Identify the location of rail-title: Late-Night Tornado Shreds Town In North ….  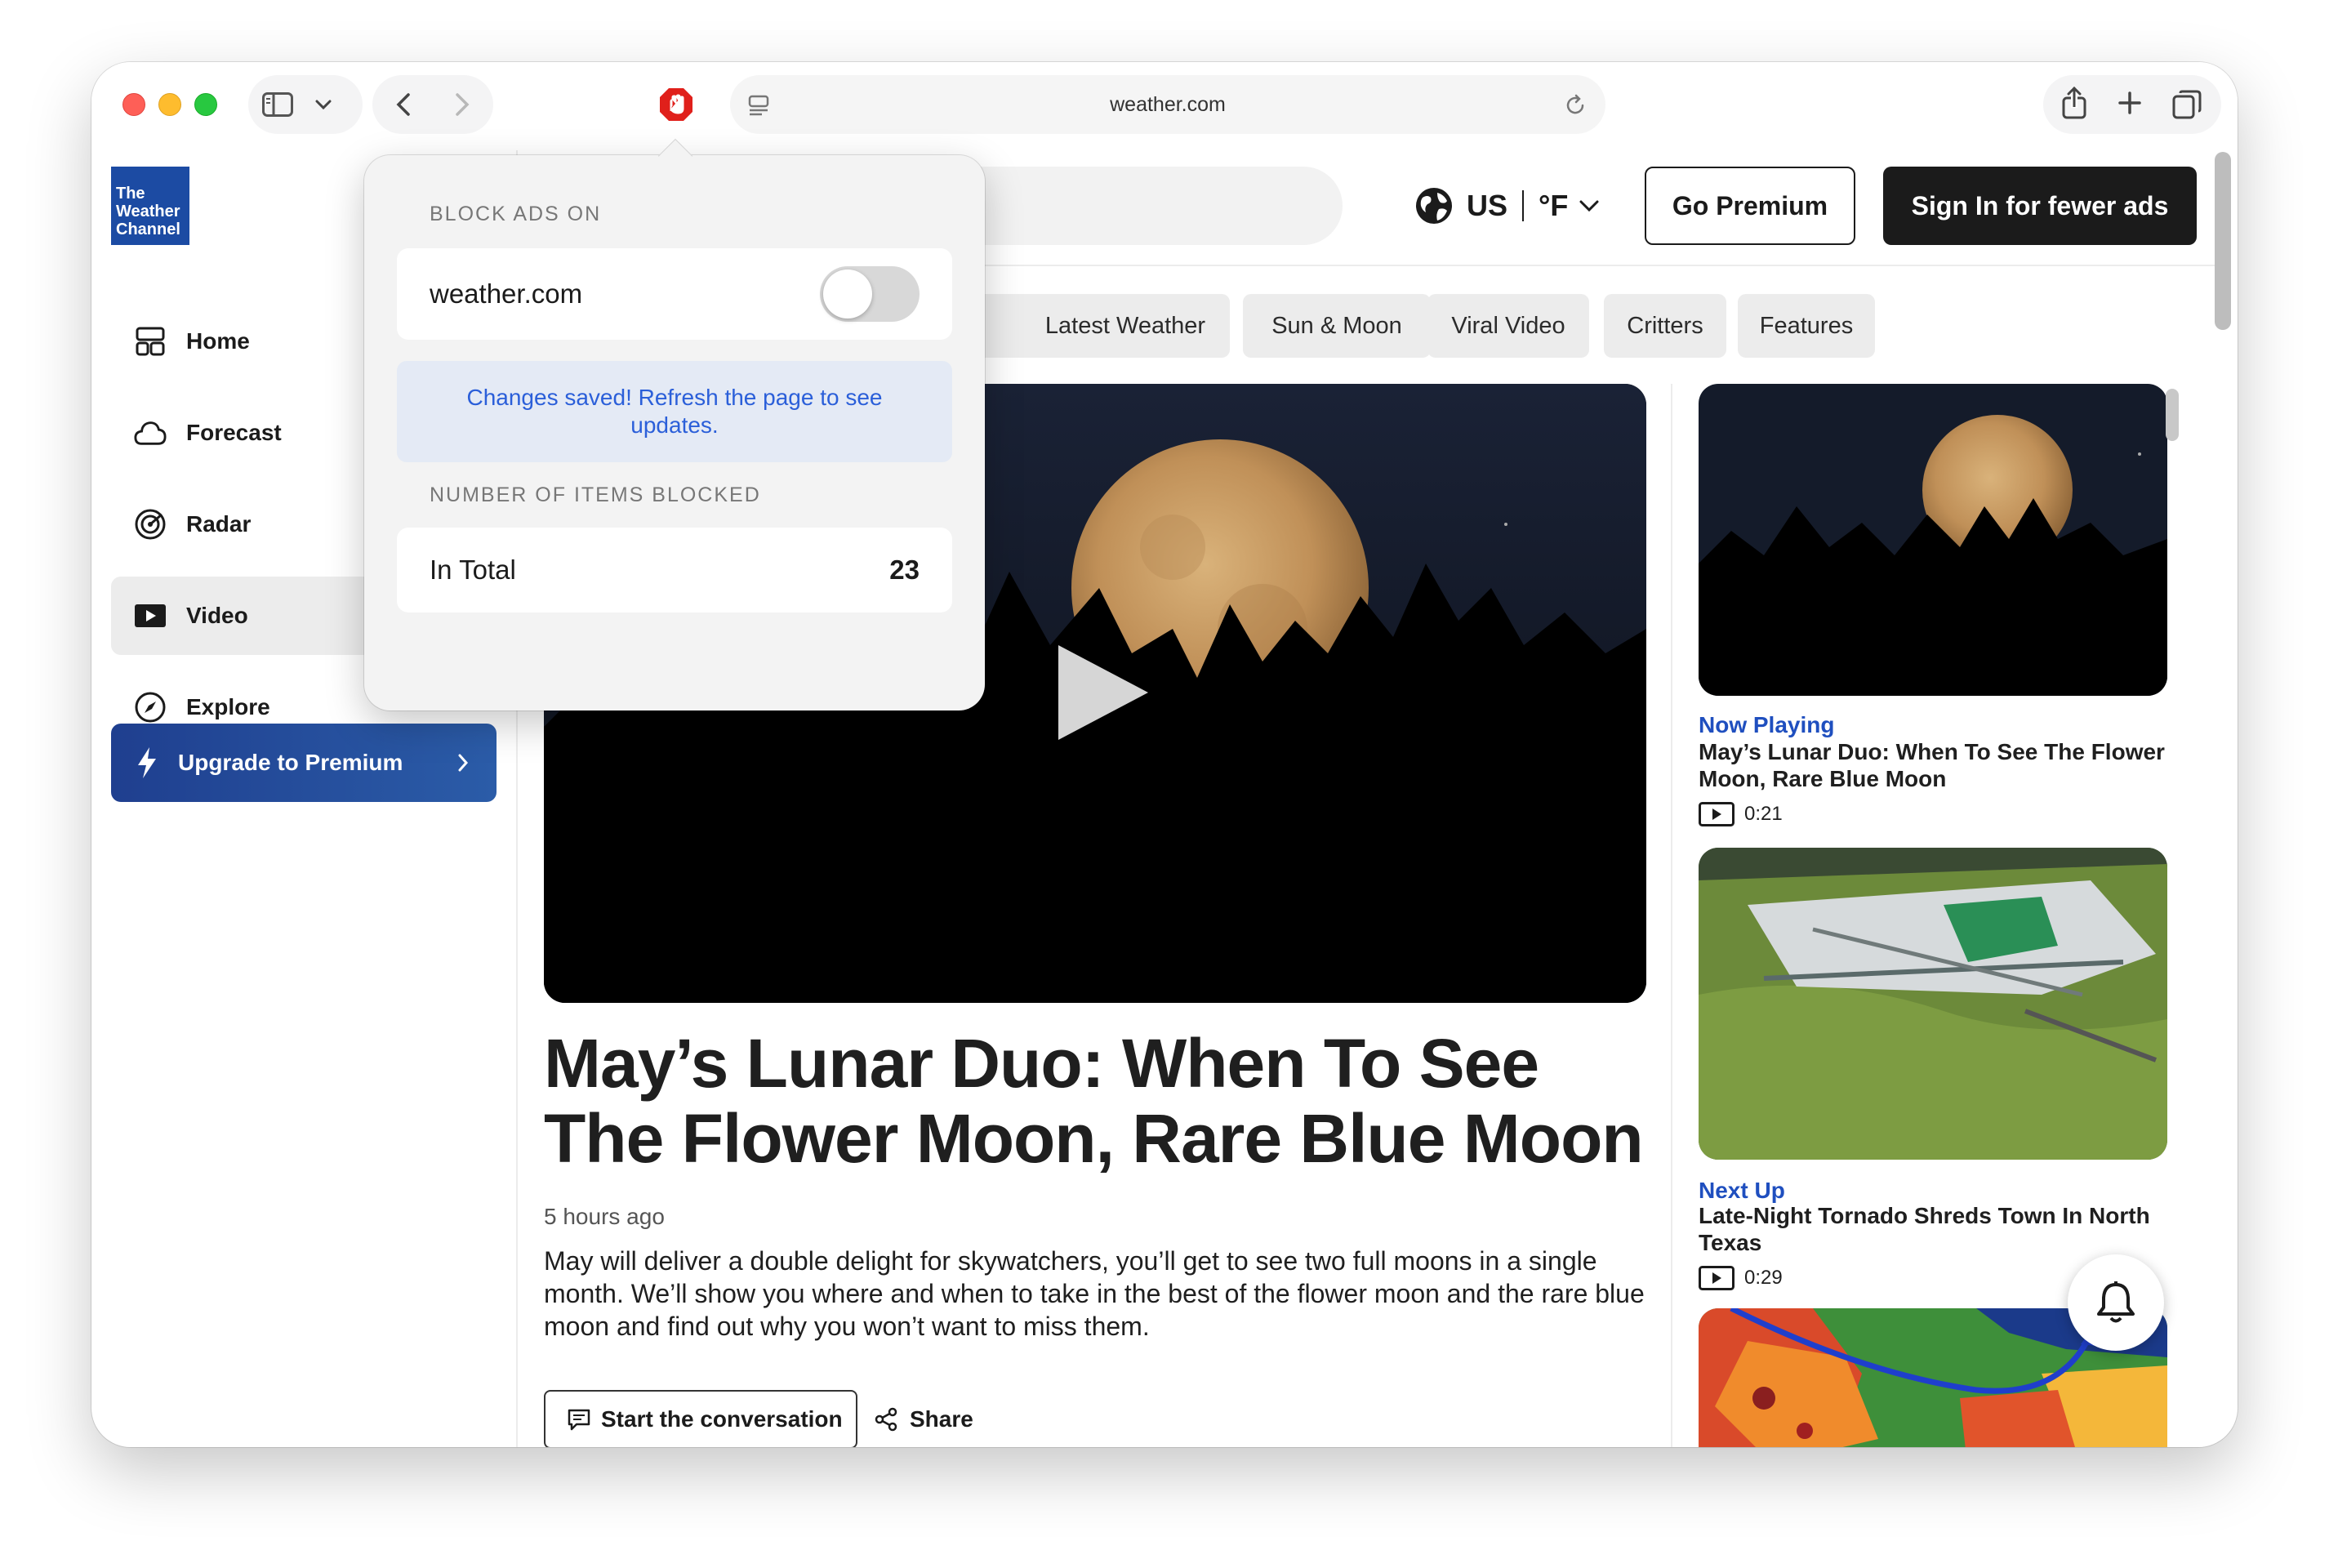
(1935, 1229).